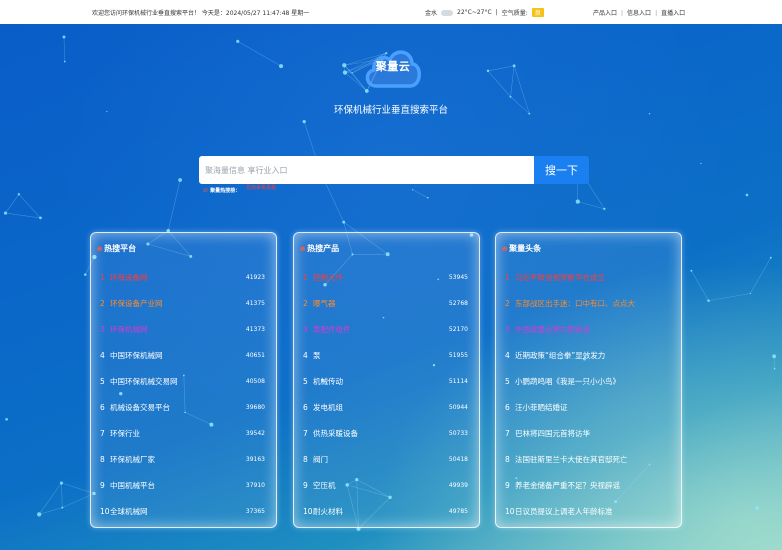 This screenshot has height=550, width=782. I want to click on item-name: 中国环保机械网, so click(136, 356).